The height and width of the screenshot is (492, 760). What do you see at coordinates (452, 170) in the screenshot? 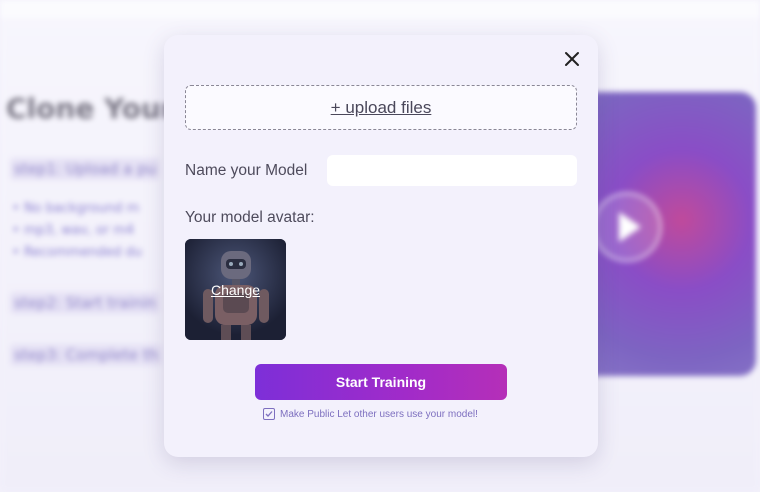
I see `model-name-input` at bounding box center [452, 170].